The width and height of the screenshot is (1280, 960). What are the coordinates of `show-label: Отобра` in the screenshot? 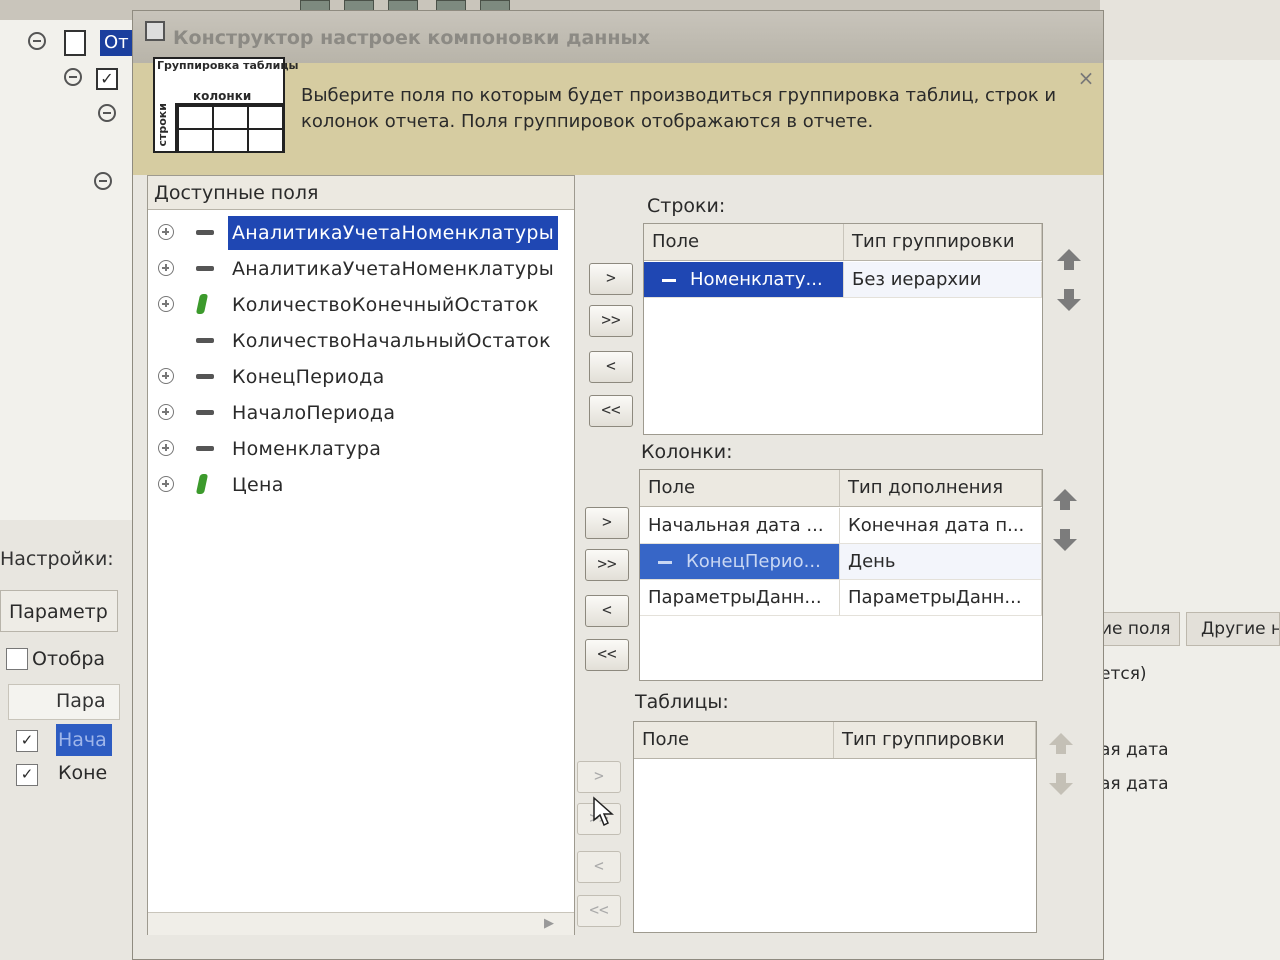 It's located at (69, 659).